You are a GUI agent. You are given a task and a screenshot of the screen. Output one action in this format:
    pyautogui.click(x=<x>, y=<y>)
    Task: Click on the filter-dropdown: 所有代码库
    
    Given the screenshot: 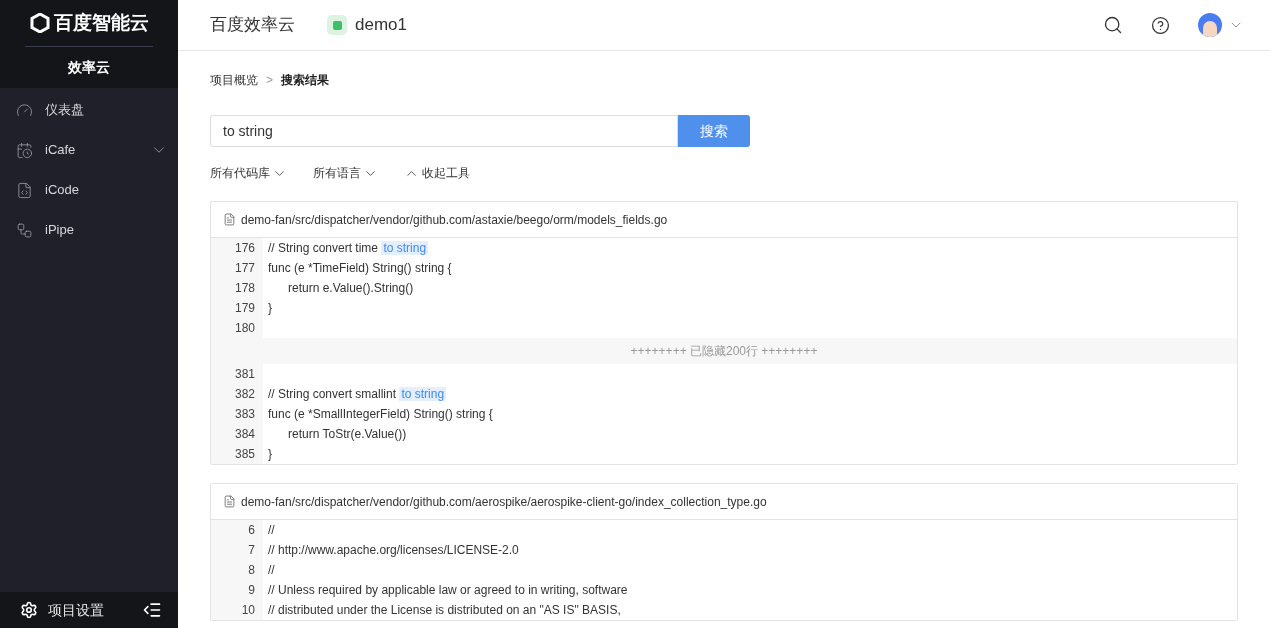 What is the action you would take?
    pyautogui.click(x=248, y=173)
    